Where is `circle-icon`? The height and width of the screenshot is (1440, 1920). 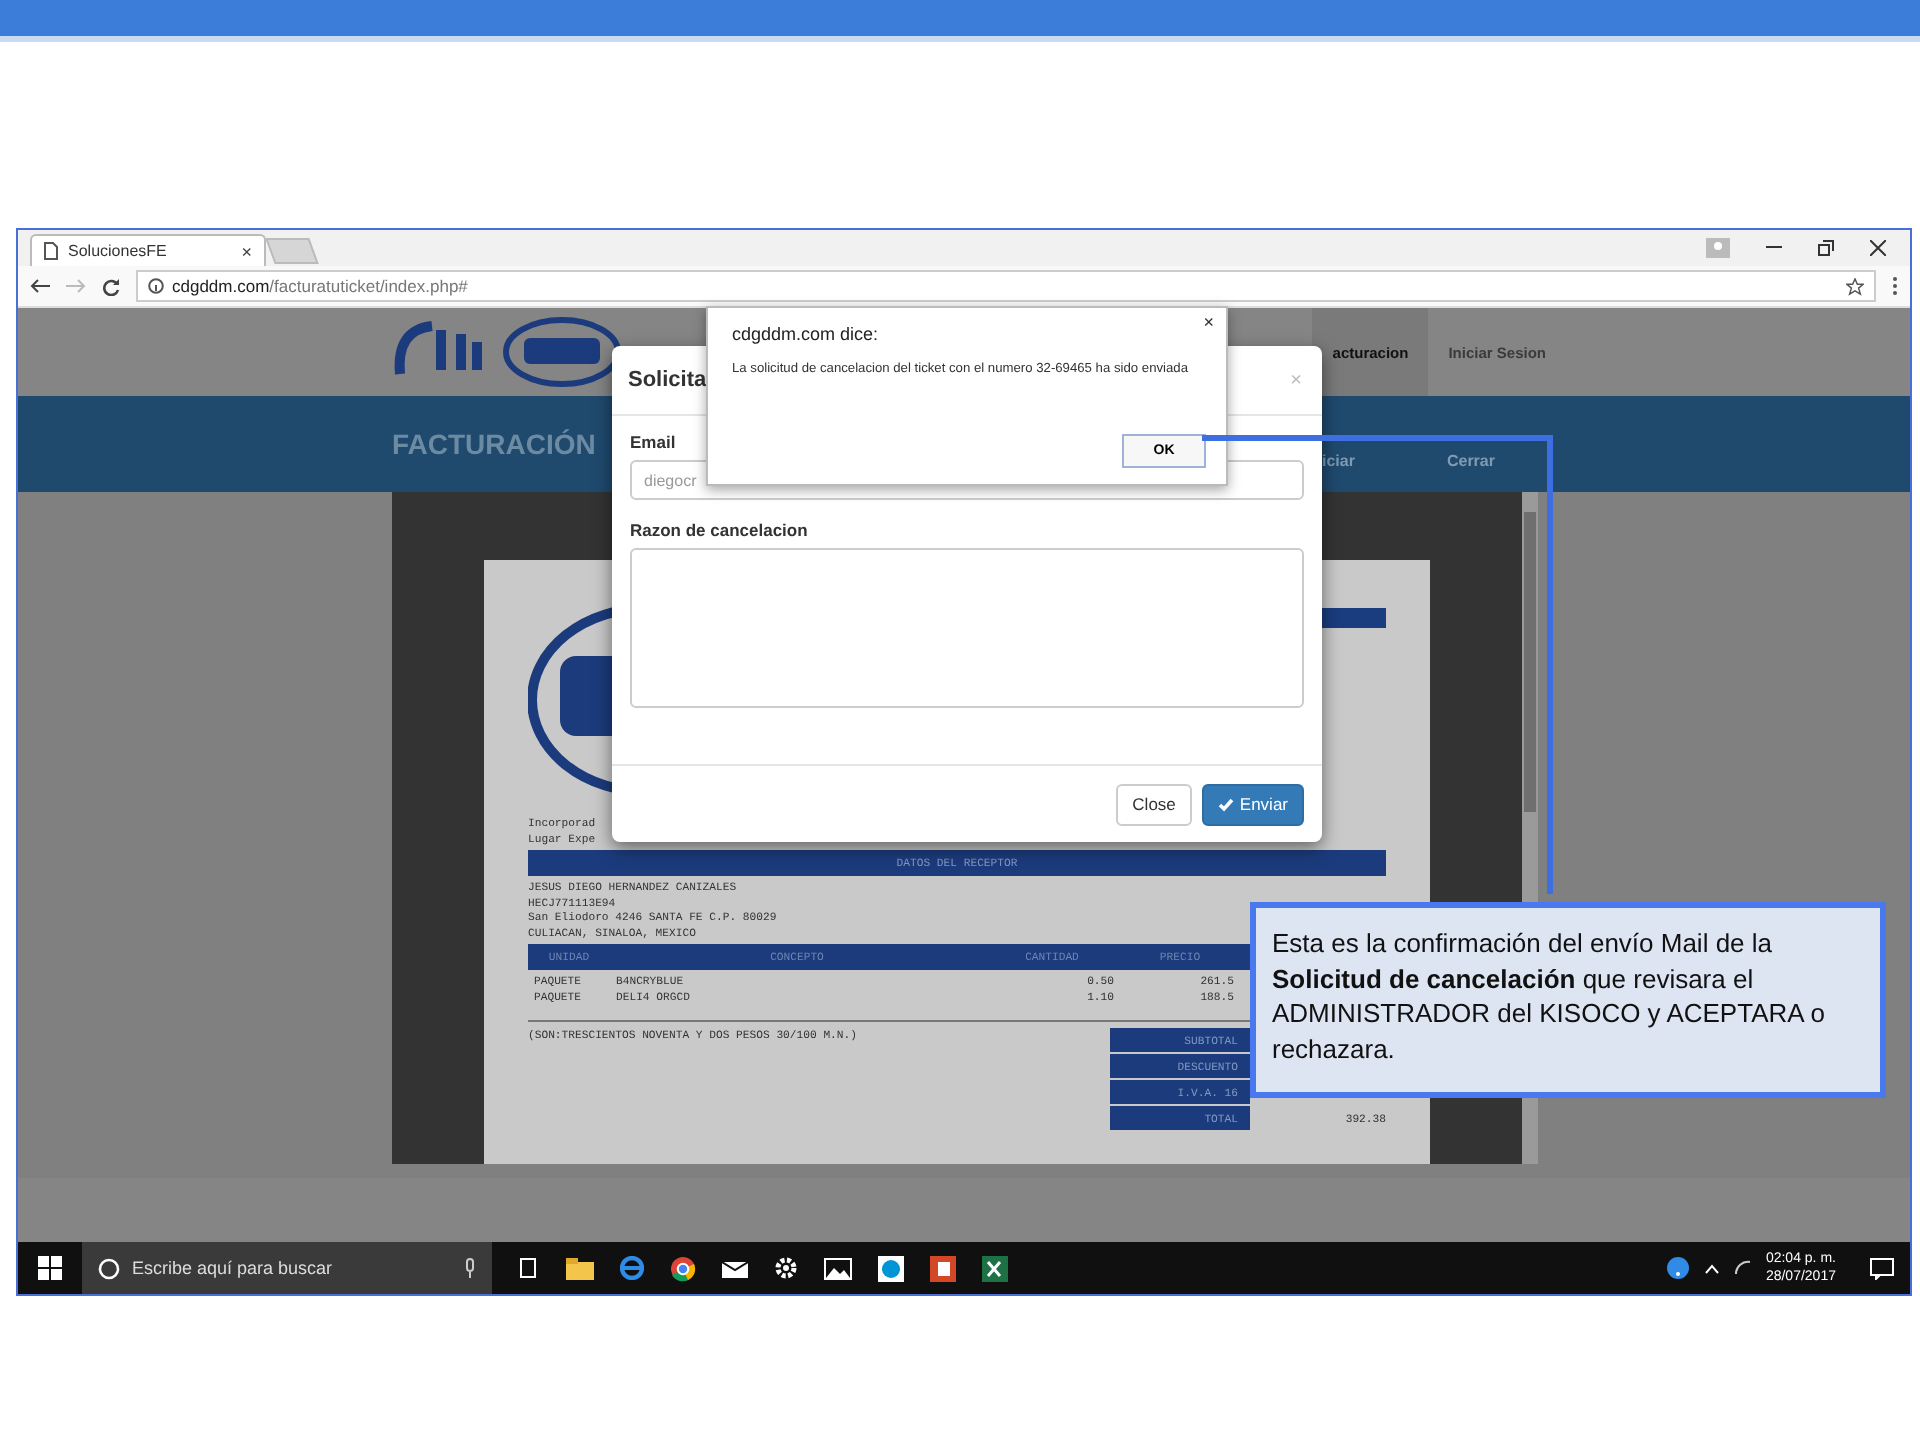 circle-icon is located at coordinates (109, 1268).